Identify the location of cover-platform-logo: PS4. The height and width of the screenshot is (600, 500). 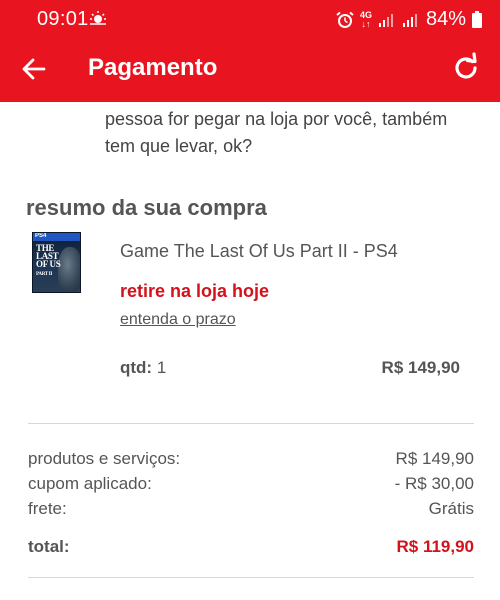
(41, 236).